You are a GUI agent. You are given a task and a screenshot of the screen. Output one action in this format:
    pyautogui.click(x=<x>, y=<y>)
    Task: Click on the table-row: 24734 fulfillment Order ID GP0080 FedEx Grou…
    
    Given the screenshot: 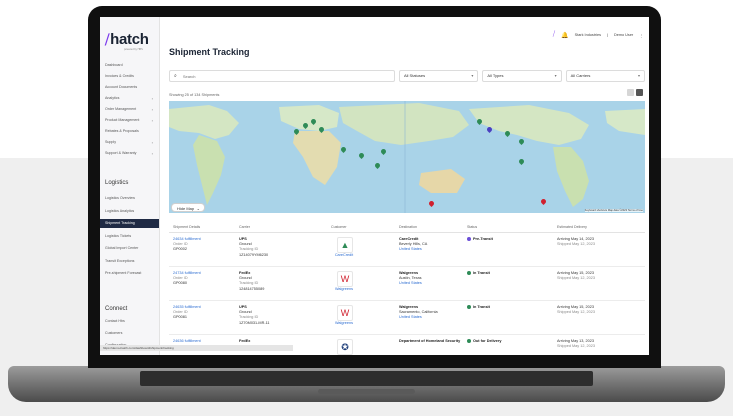 What is the action you would take?
    pyautogui.click(x=407, y=284)
    